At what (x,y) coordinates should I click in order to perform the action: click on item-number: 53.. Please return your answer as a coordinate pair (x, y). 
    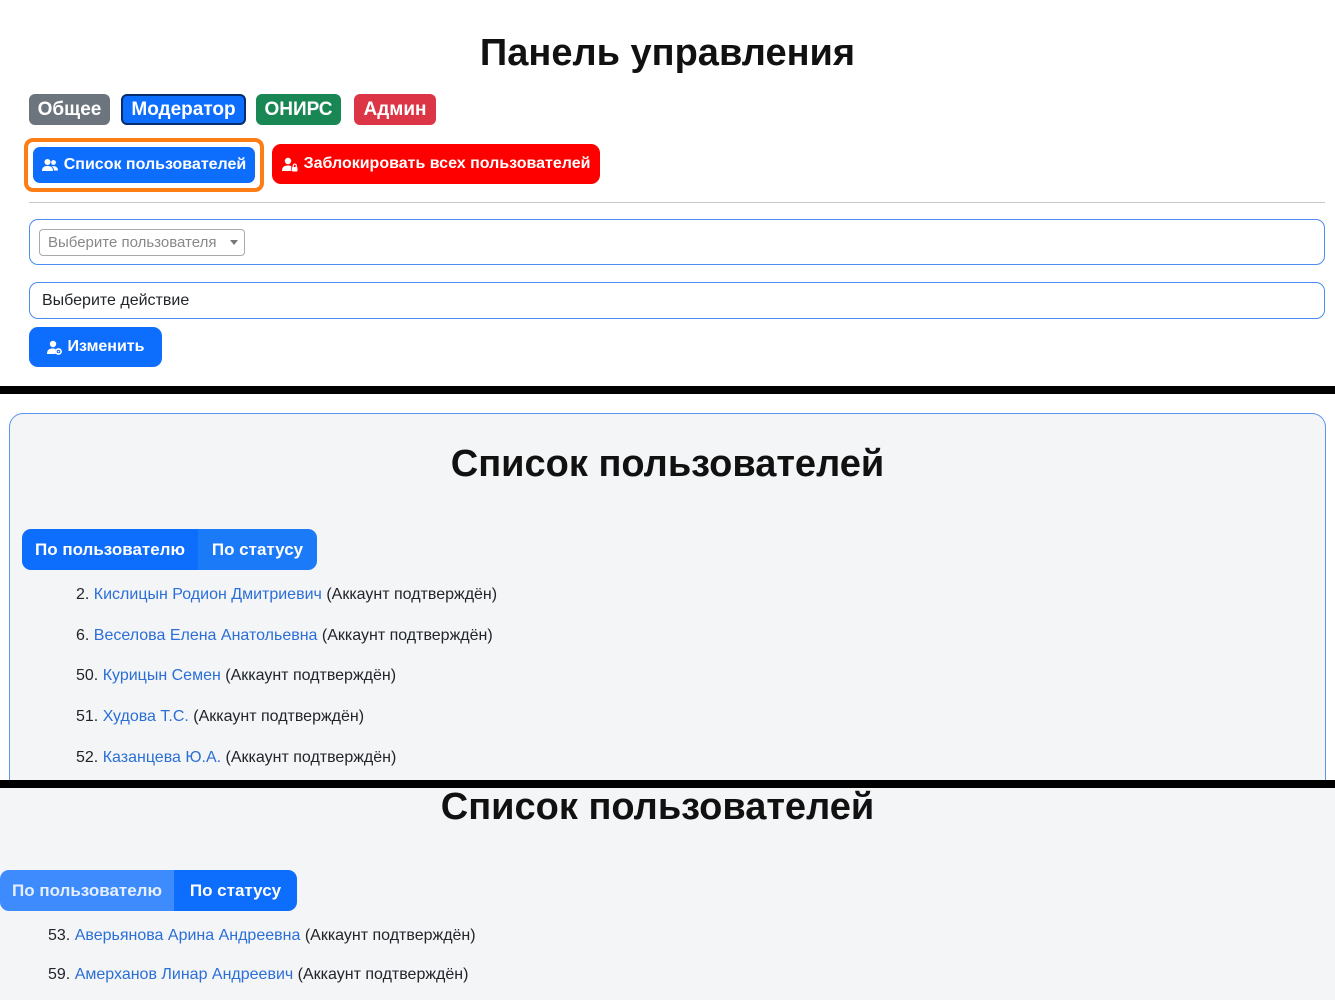
    Looking at the image, I should click on (59, 935).